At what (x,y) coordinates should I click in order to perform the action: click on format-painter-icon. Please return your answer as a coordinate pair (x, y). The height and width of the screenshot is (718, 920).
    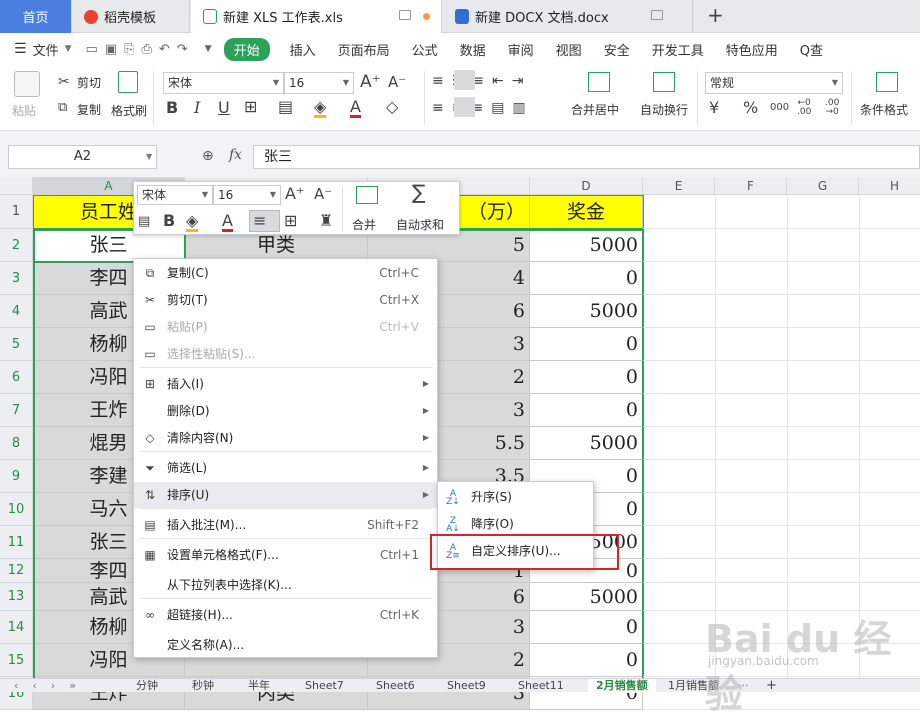
    Looking at the image, I should click on (128, 82).